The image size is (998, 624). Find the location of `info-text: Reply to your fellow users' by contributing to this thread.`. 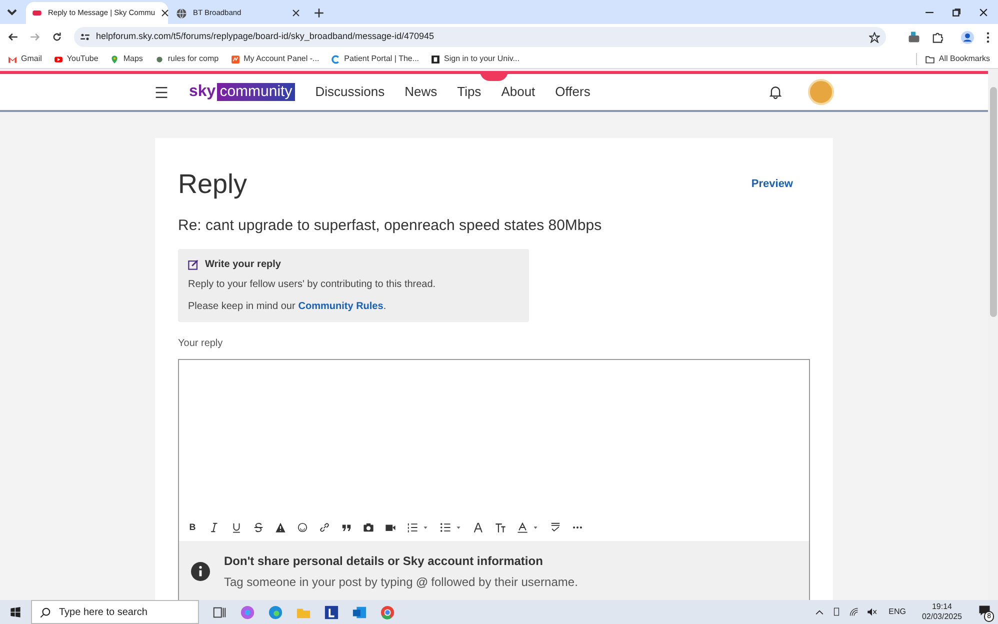

info-text: Reply to your fellow users' by contributing to this thread. is located at coordinates (312, 285).